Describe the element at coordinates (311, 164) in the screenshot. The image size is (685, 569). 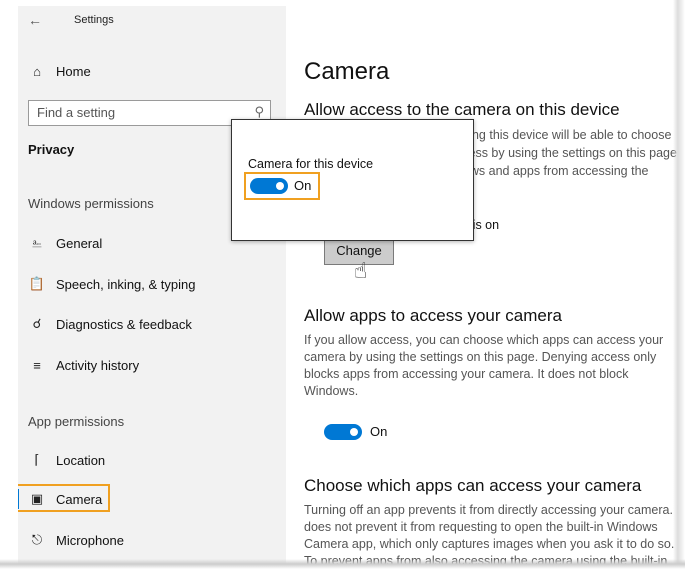
I see `popup-label: Camera for this device` at that location.